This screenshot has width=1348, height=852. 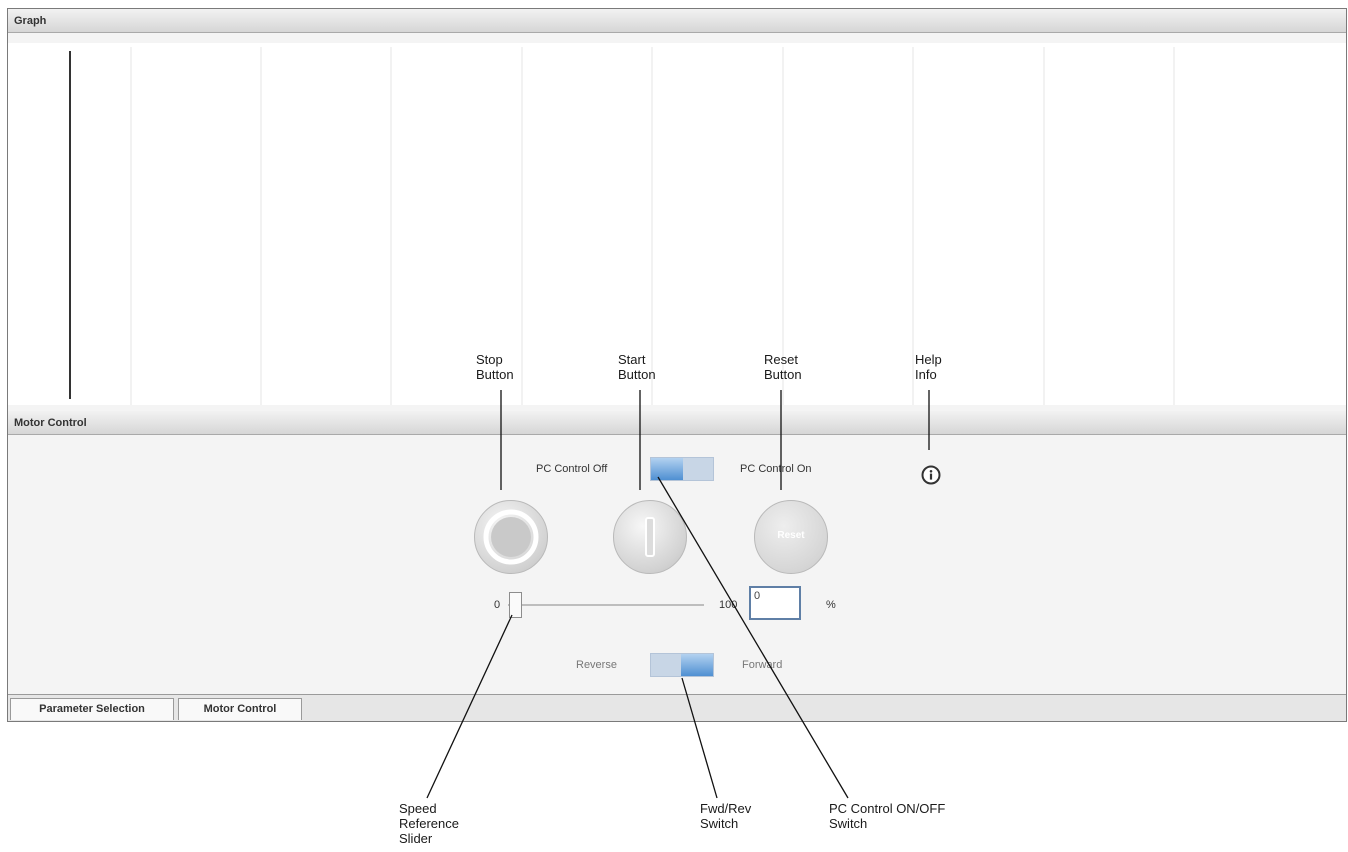 I want to click on help-info-button, so click(x=931, y=475).